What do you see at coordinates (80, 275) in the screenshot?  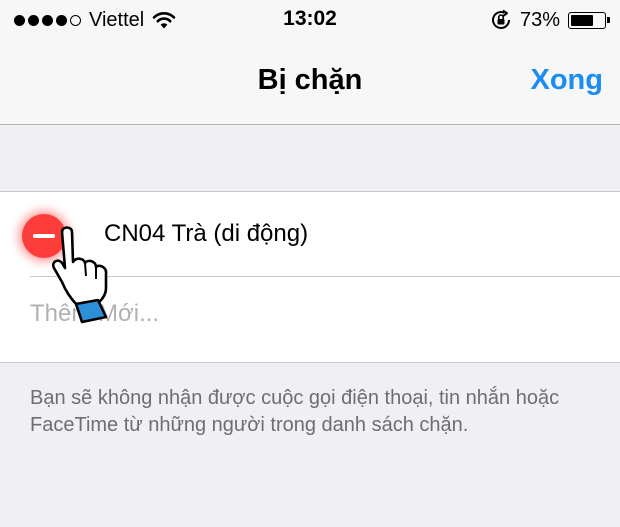 I see `pointing-hand-icon` at bounding box center [80, 275].